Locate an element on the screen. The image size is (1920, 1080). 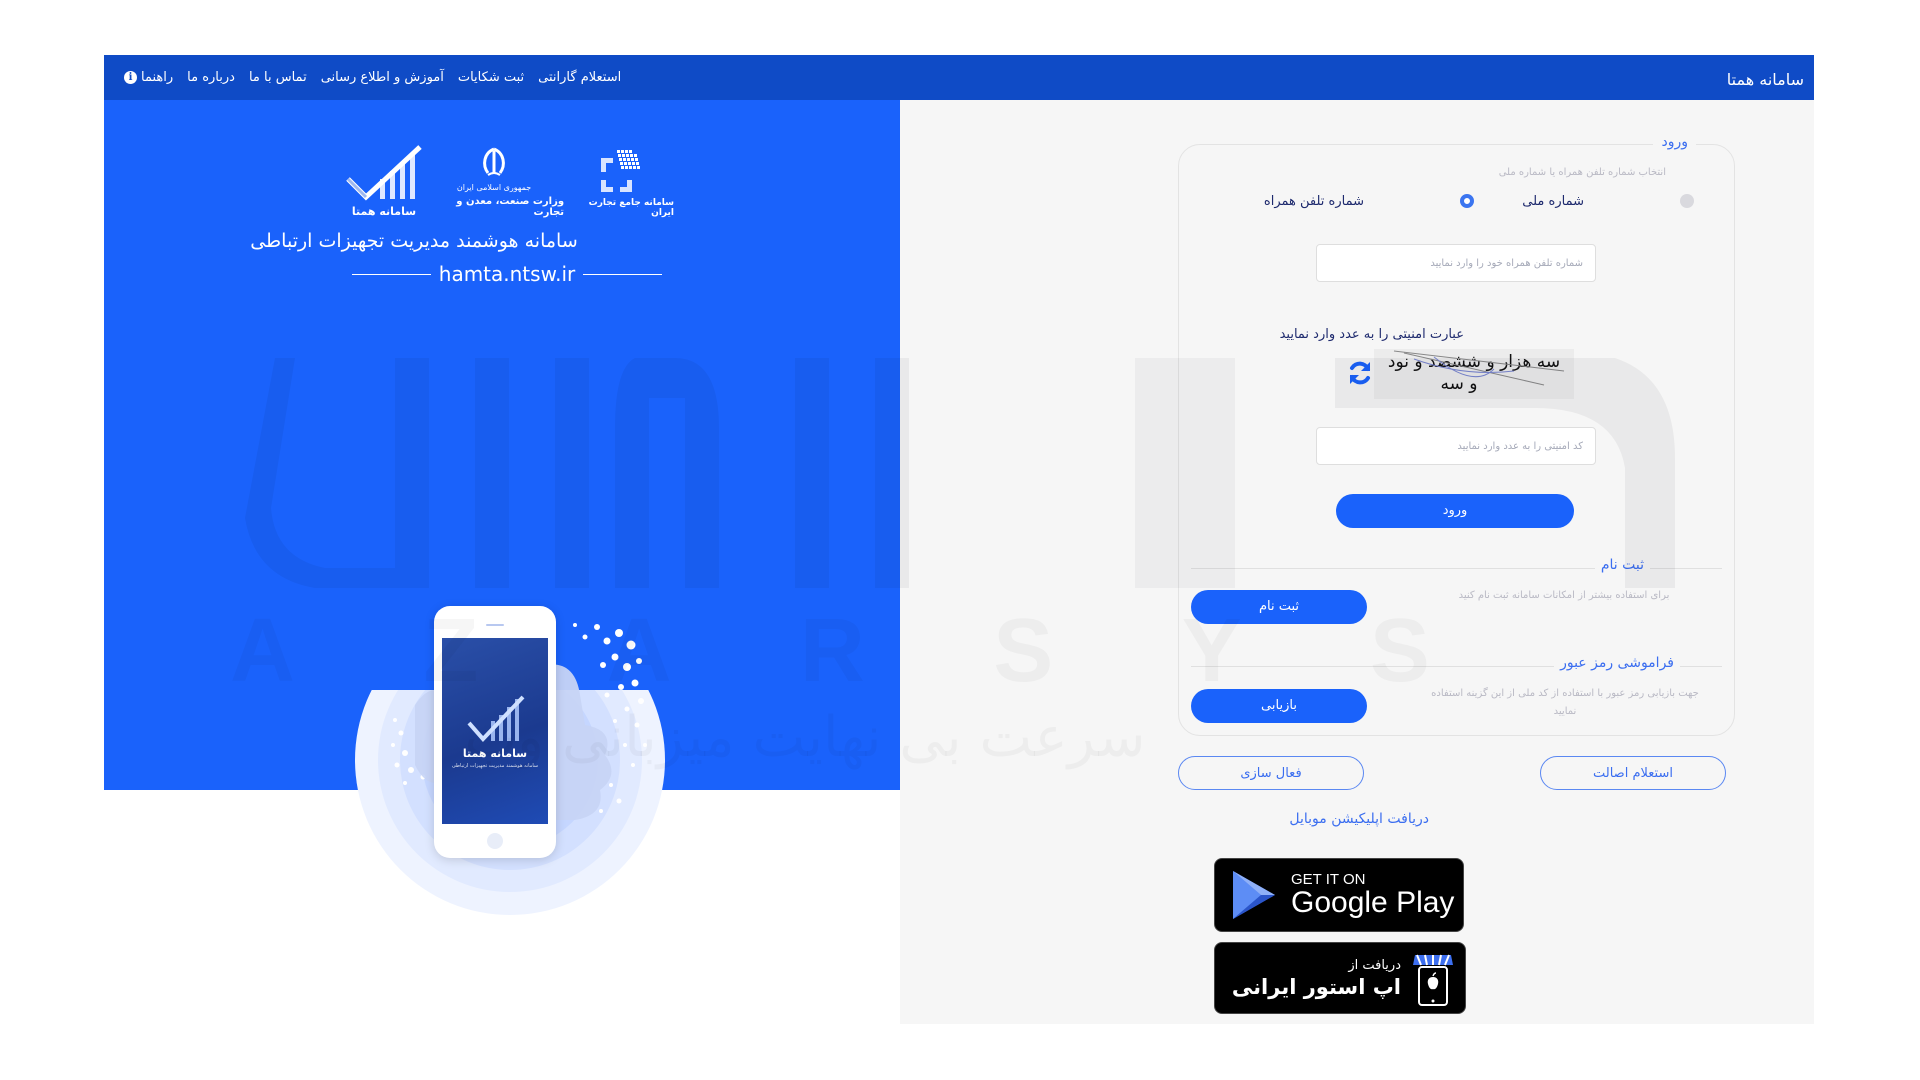
phone-brand: سامانه همتا is located at coordinates (495, 753).